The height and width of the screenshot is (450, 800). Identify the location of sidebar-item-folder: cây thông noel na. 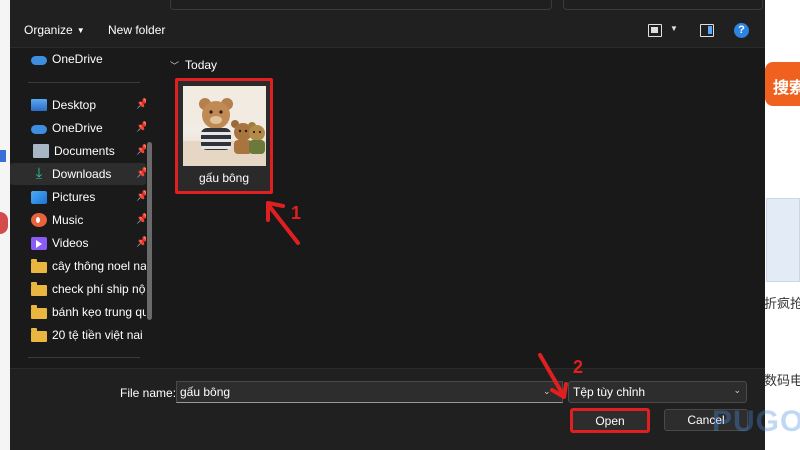
(80, 266).